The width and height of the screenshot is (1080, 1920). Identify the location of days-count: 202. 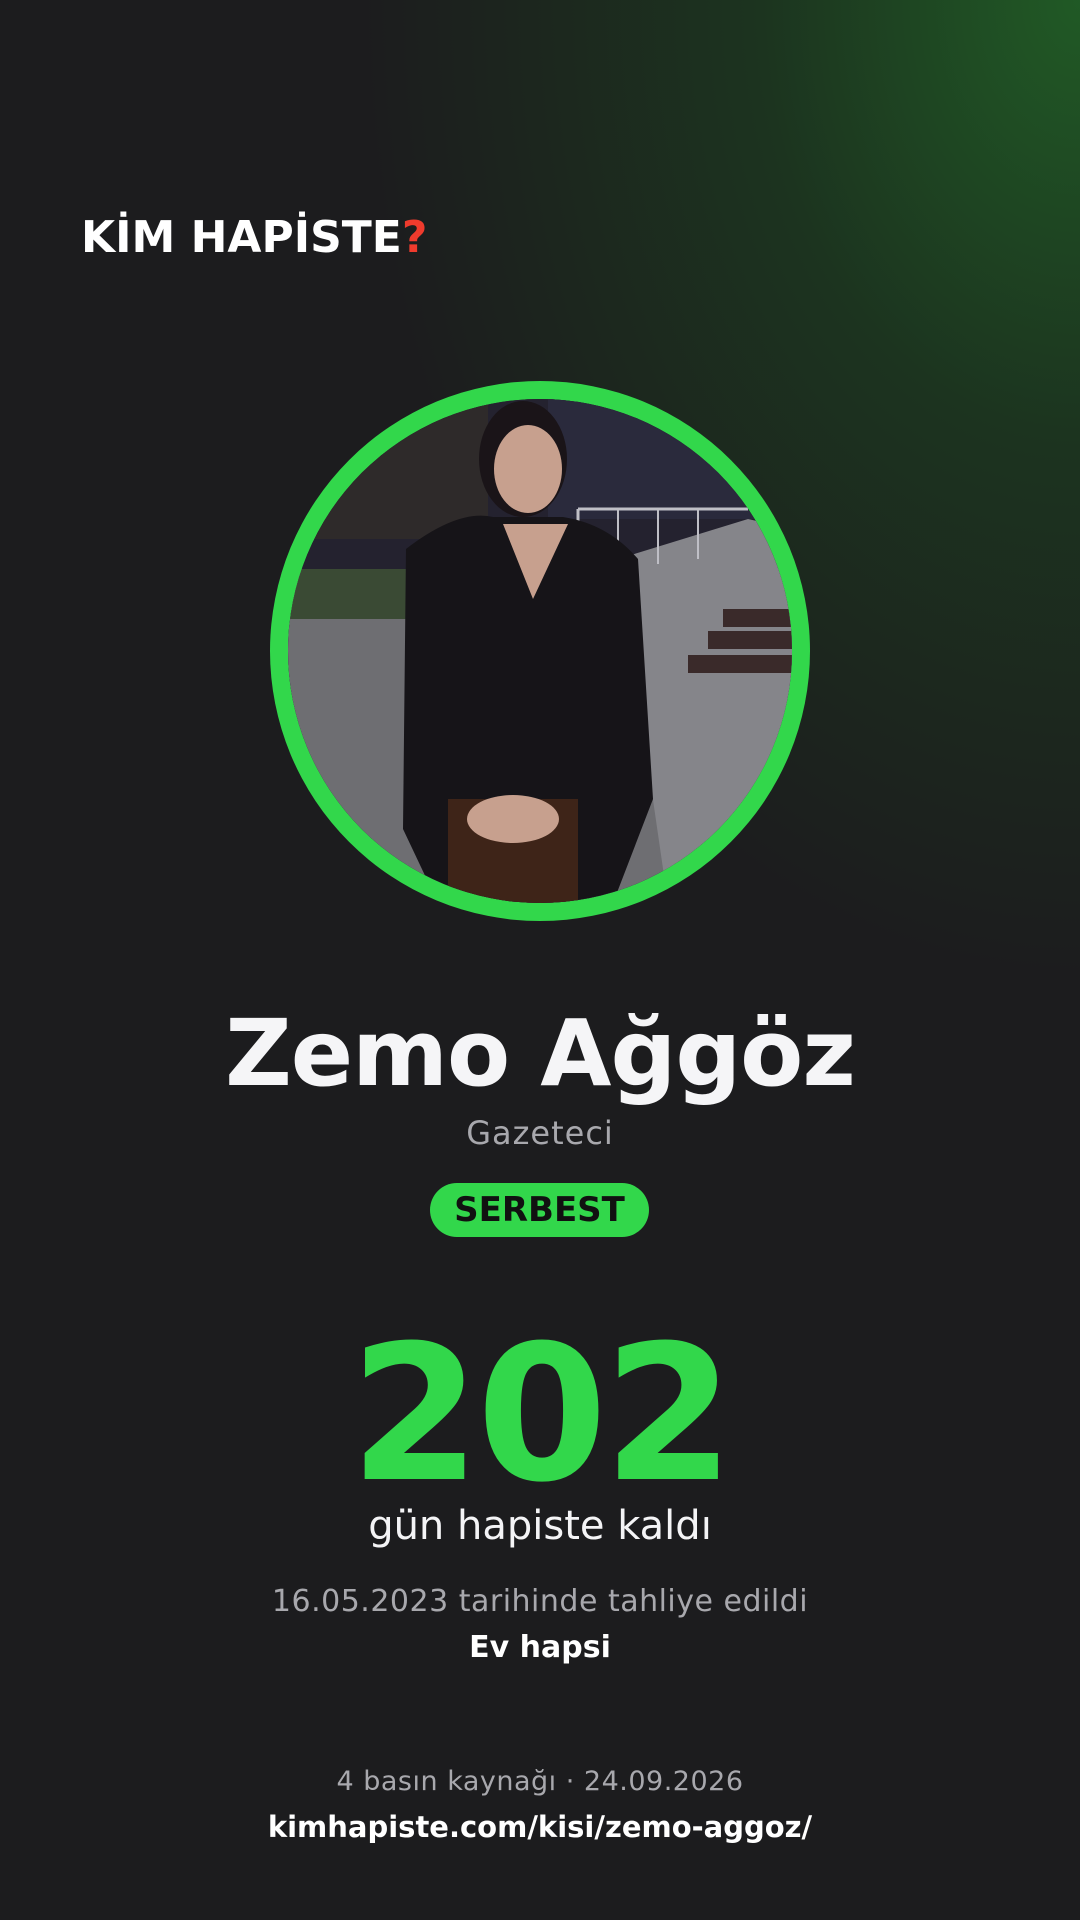
(541, 1414).